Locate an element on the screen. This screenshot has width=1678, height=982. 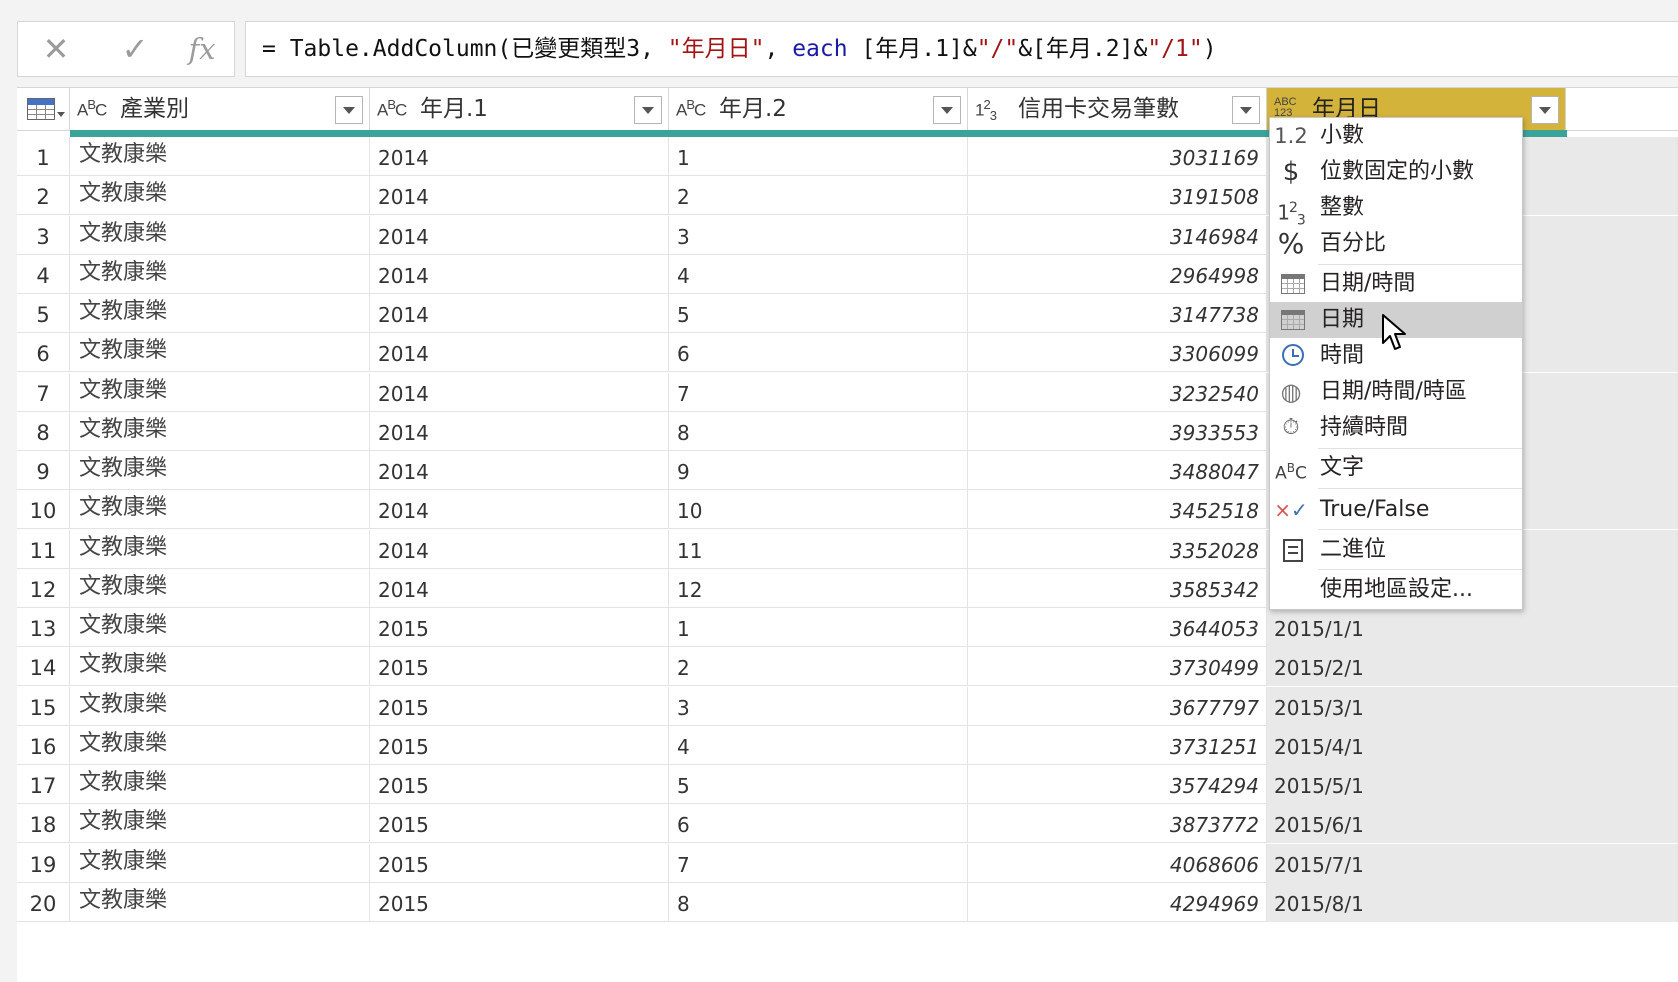
cell-date: 2015/2/1 is located at coordinates (1472, 667).